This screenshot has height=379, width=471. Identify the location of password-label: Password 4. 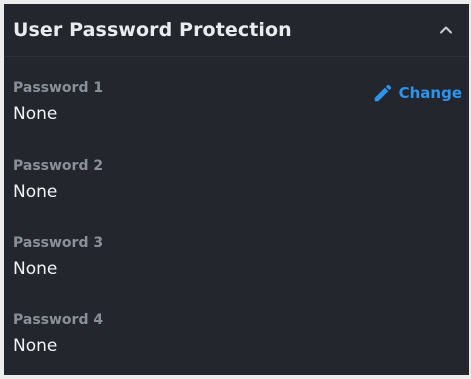
(58, 320).